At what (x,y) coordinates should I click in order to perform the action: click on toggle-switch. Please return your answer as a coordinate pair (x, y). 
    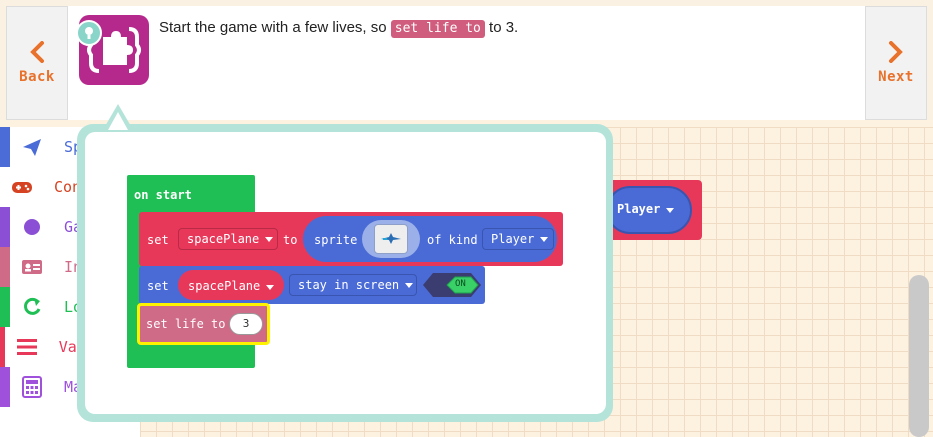
    Looking at the image, I should click on (452, 285).